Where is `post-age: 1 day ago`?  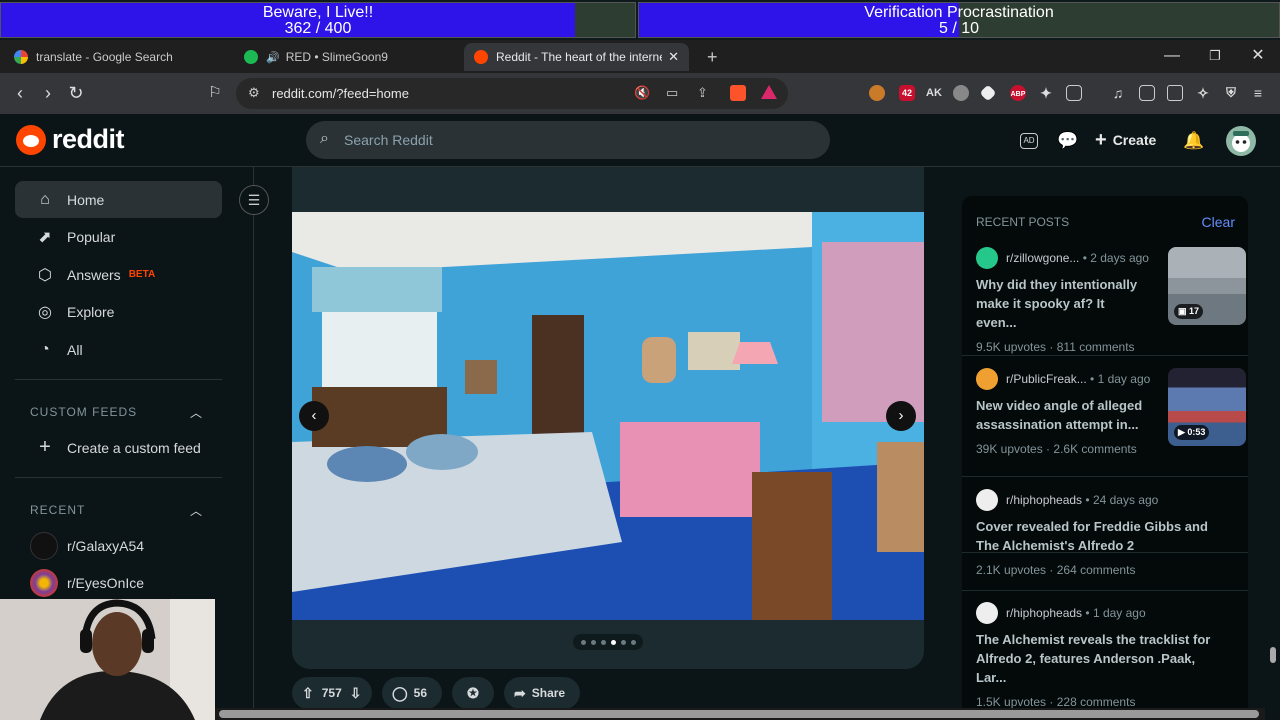 post-age: 1 day ago is located at coordinates (1119, 613).